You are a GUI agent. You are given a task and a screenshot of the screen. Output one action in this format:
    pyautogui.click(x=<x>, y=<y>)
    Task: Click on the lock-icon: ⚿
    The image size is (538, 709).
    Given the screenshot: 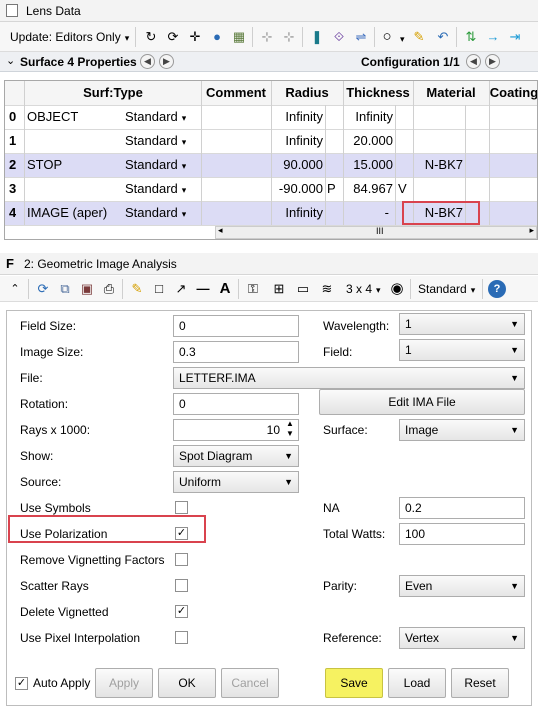 What is the action you would take?
    pyautogui.click(x=253, y=289)
    